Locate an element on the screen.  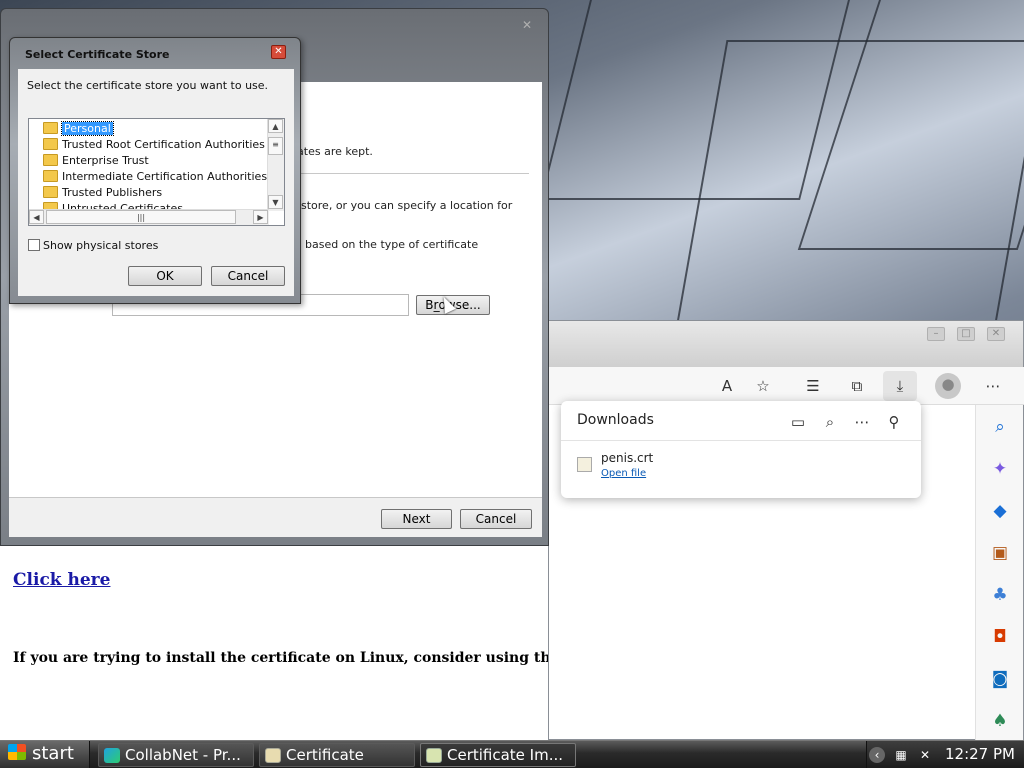
browser-toolbar: A ☆ ☰ ⧉ ⤓ ● ⋯ is located at coordinates (786, 386).